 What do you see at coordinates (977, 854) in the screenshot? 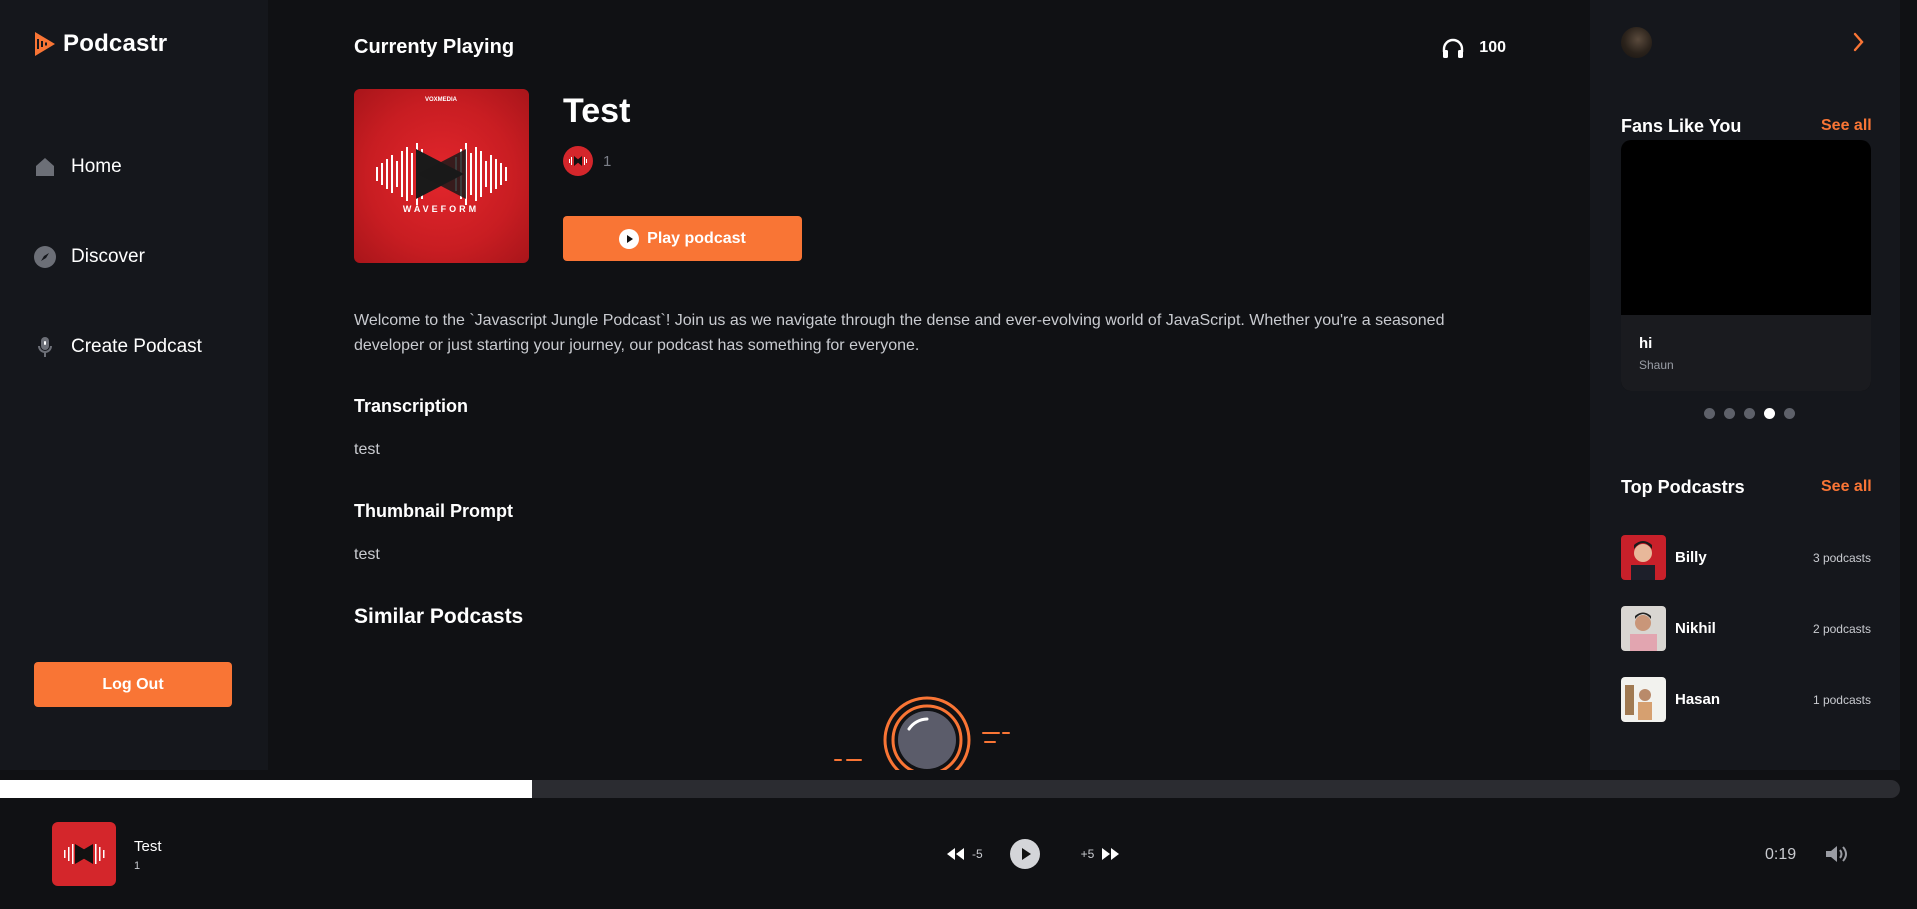
I see `rewind-label: -5` at bounding box center [977, 854].